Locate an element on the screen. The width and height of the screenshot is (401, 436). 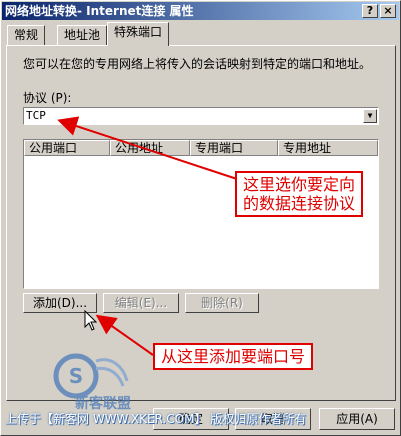
help-button: ? is located at coordinates (370, 11).